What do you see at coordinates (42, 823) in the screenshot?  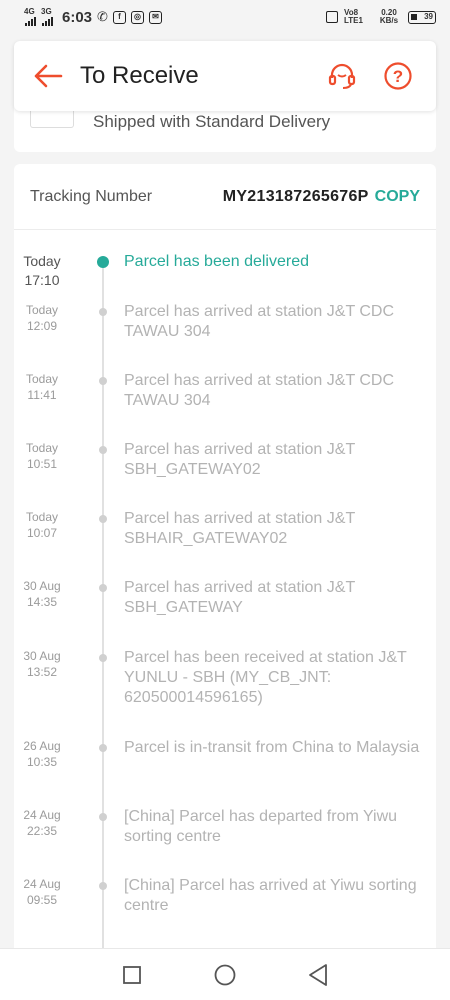 I see `event-datetime: 24 Aug 22:35` at bounding box center [42, 823].